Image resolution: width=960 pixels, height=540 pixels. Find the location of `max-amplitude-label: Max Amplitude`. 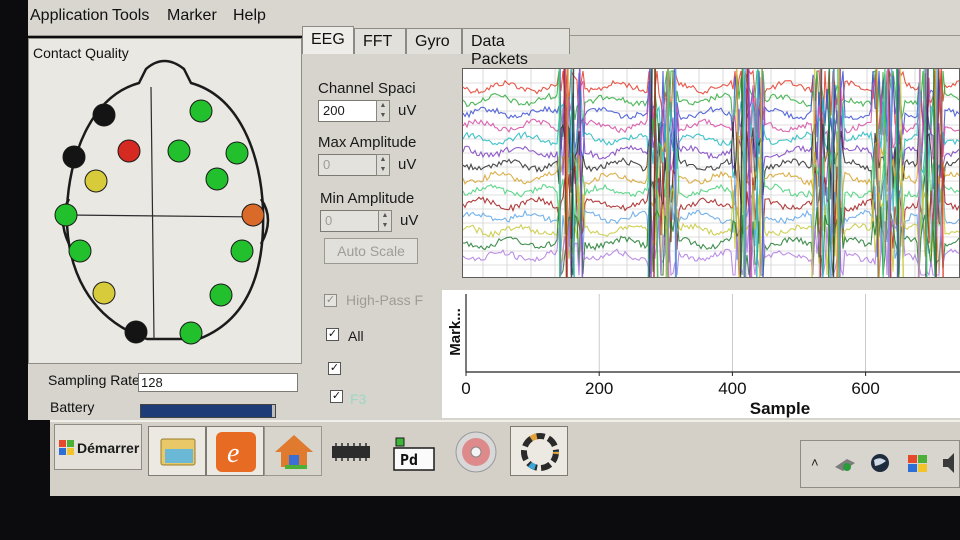

max-amplitude-label: Max Amplitude is located at coordinates (367, 142).